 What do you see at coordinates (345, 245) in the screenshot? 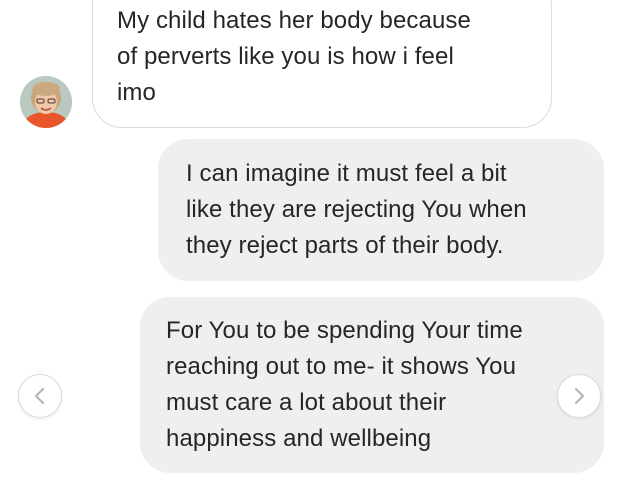
I see `message-text-line: they reject parts of their body.` at bounding box center [345, 245].